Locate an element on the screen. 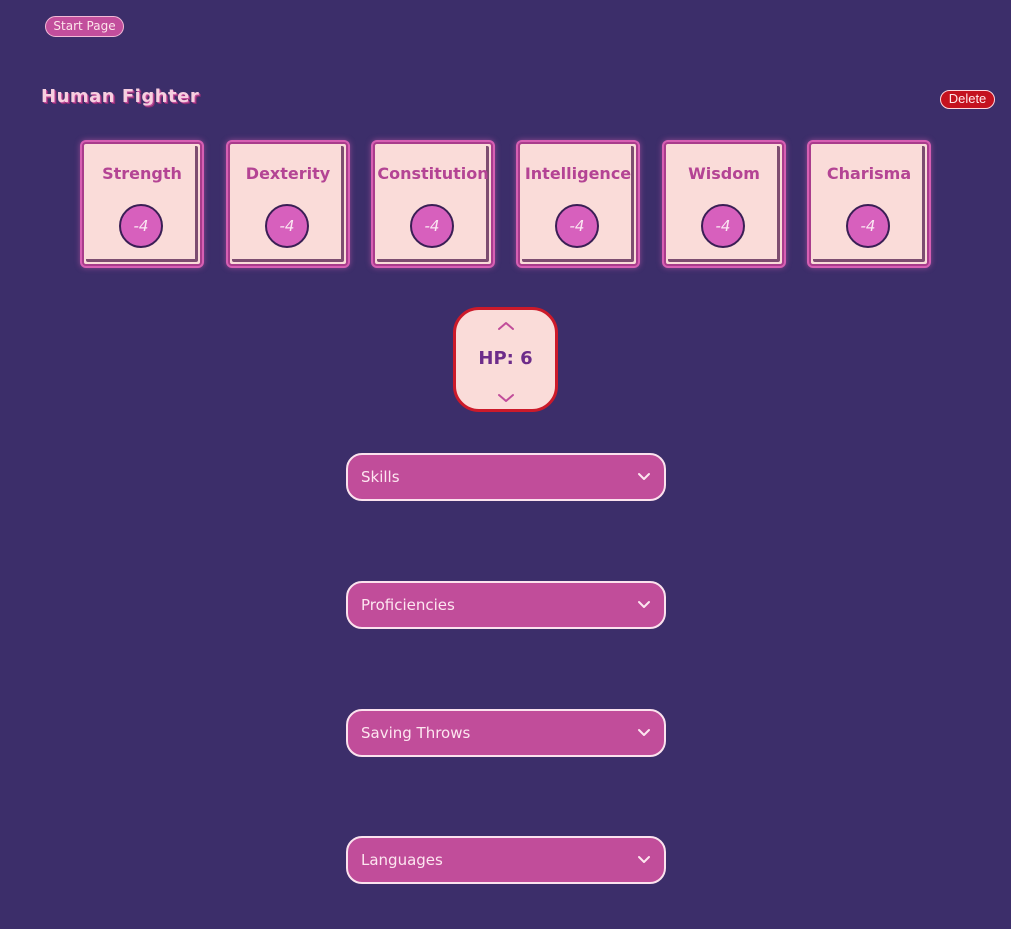 The image size is (1011, 929). stat-name: Dexterity is located at coordinates (288, 173).